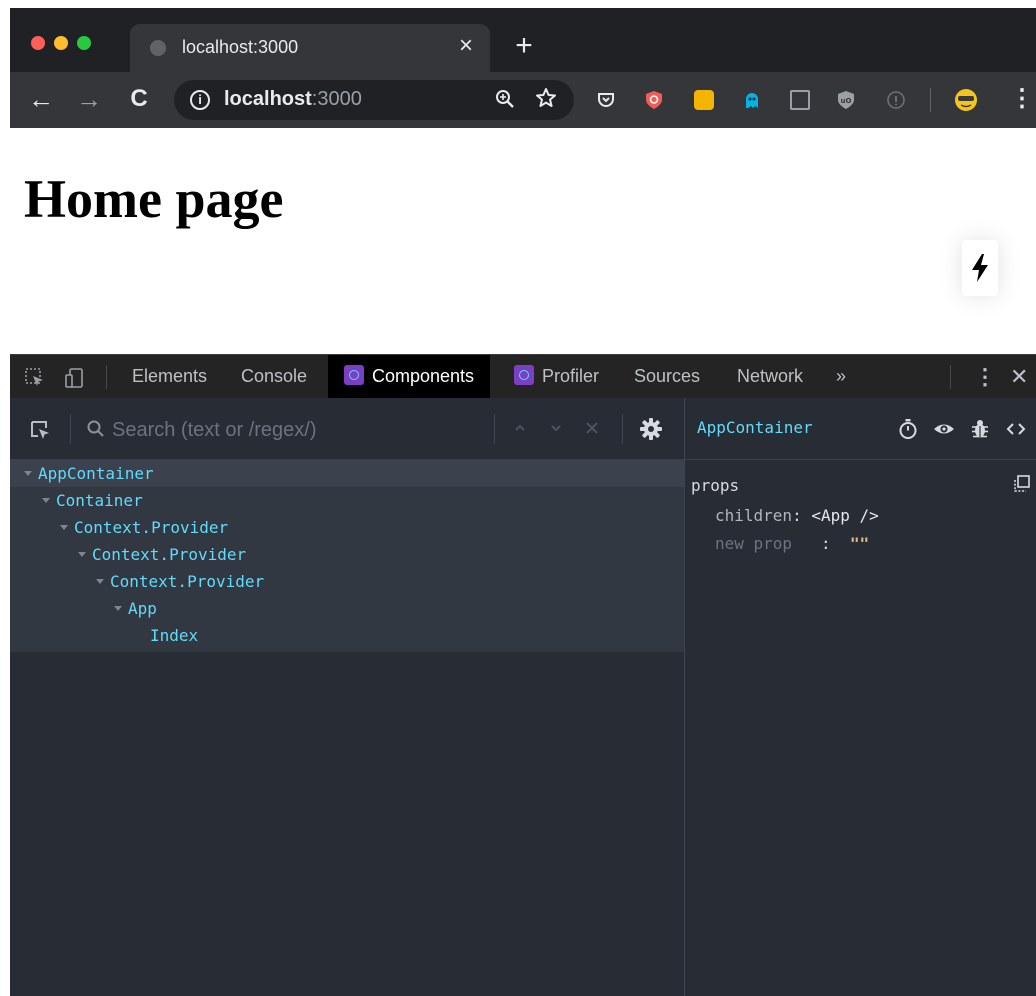 The width and height of the screenshot is (1036, 996). Describe the element at coordinates (753, 543) in the screenshot. I see `new-prop-key-input: new prop` at that location.